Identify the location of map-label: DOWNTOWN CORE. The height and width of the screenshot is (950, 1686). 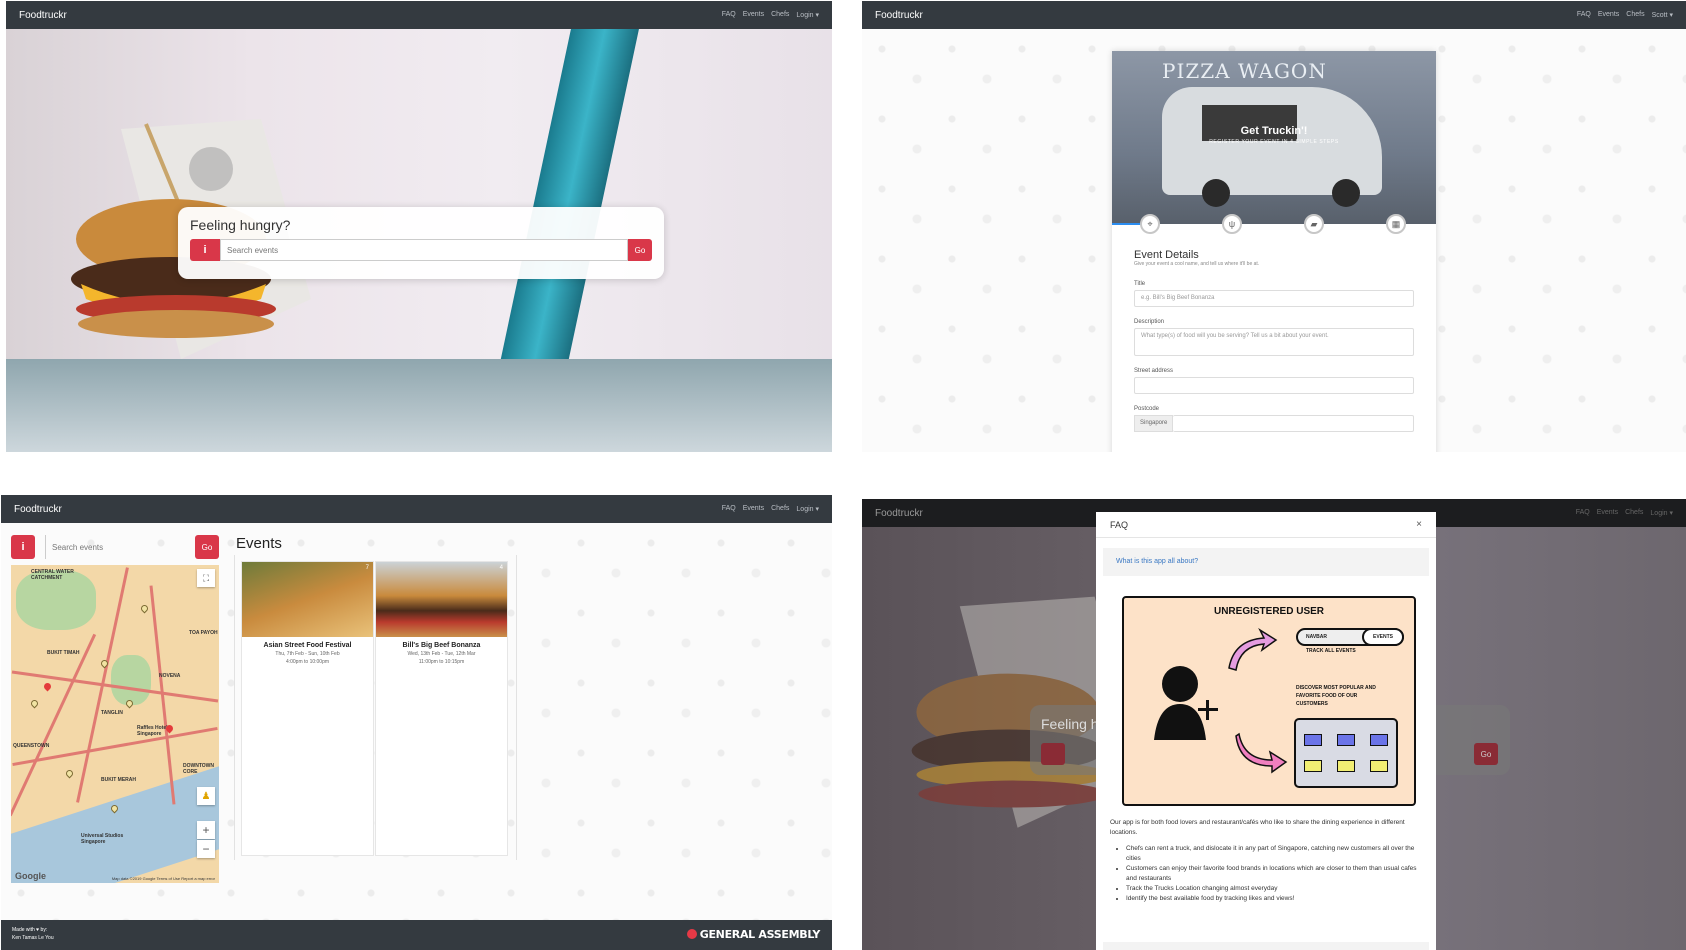
(199, 769).